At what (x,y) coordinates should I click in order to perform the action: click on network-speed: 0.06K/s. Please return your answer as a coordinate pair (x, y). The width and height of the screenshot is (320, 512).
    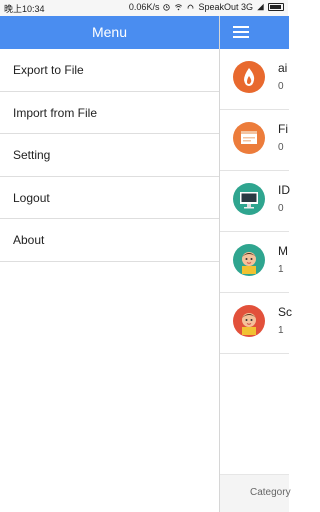
    Looking at the image, I should click on (144, 7).